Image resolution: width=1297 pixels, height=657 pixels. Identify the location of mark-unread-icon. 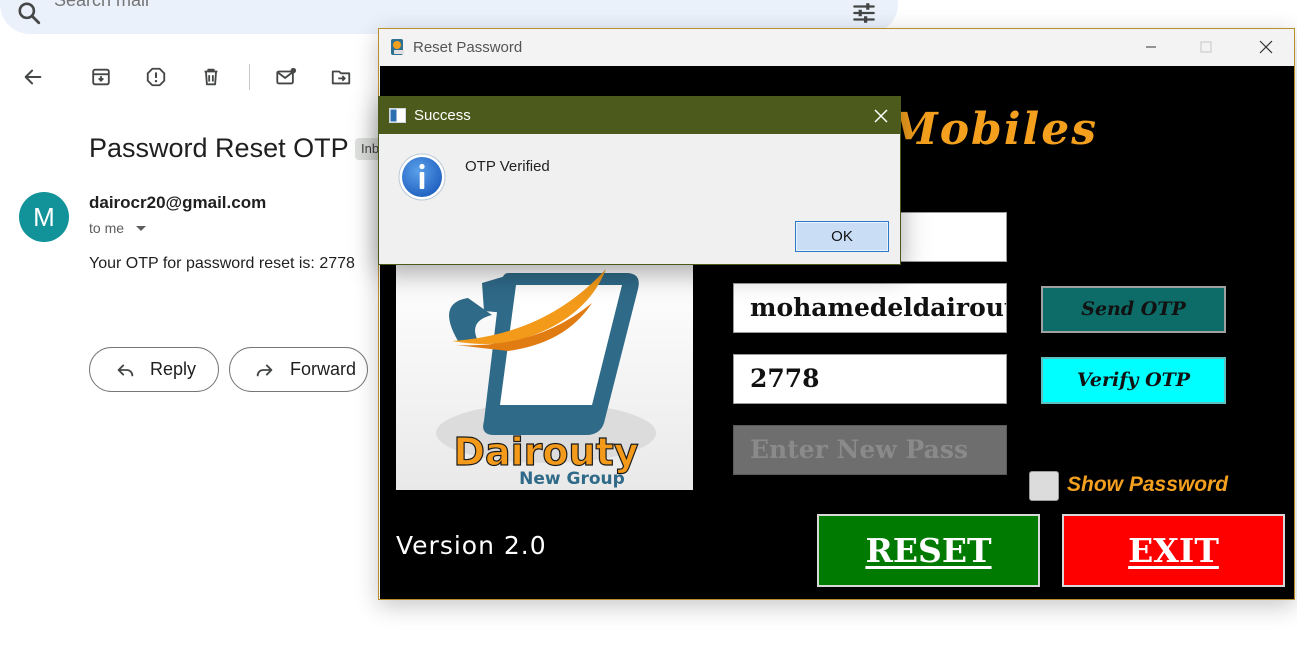
(286, 77).